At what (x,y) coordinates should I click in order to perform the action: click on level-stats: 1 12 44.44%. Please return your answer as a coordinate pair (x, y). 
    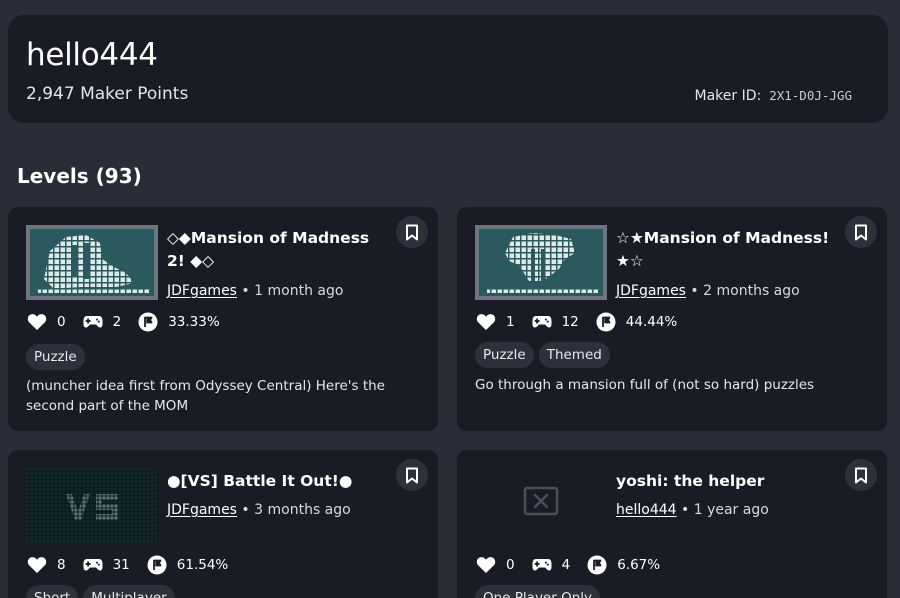
    Looking at the image, I should click on (584, 322).